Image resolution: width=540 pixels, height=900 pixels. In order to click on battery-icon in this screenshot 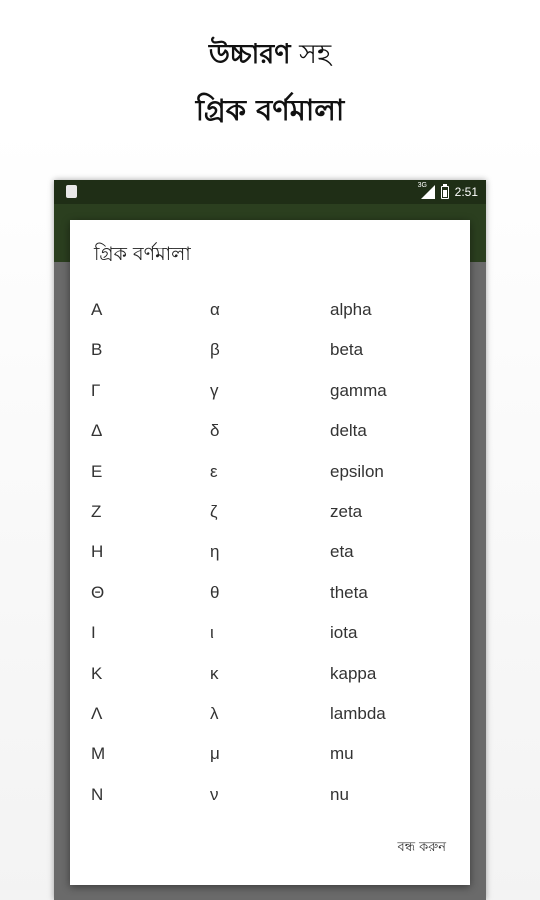, I will do `click(444, 191)`.